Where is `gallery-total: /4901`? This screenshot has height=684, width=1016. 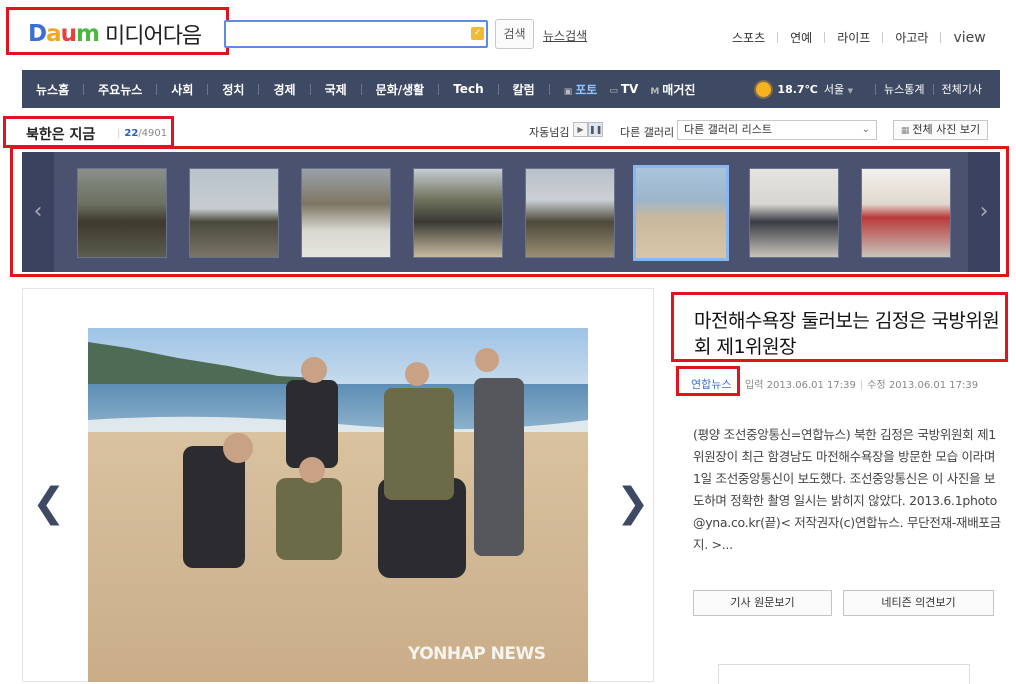 gallery-total: /4901 is located at coordinates (153, 133).